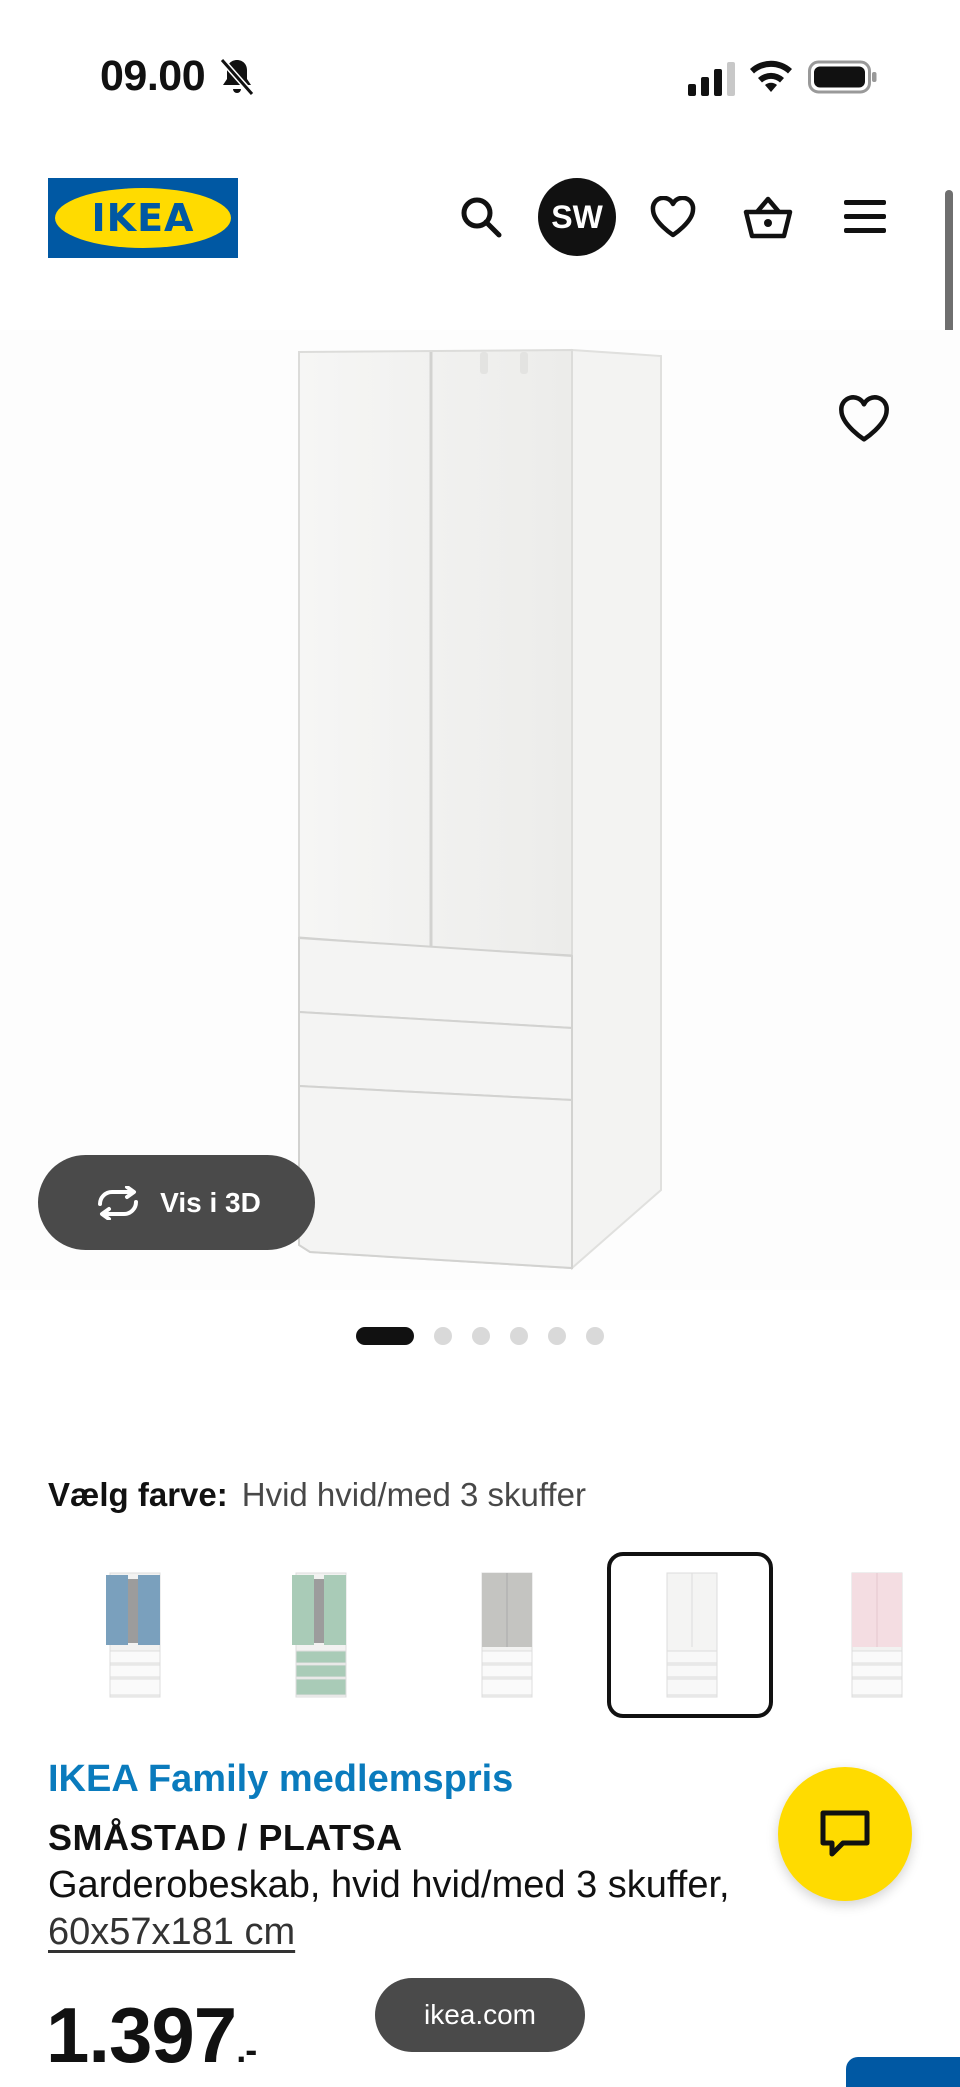 The image size is (960, 2087). What do you see at coordinates (480, 75) in the screenshot?
I see `status-bar: 09.00` at bounding box center [480, 75].